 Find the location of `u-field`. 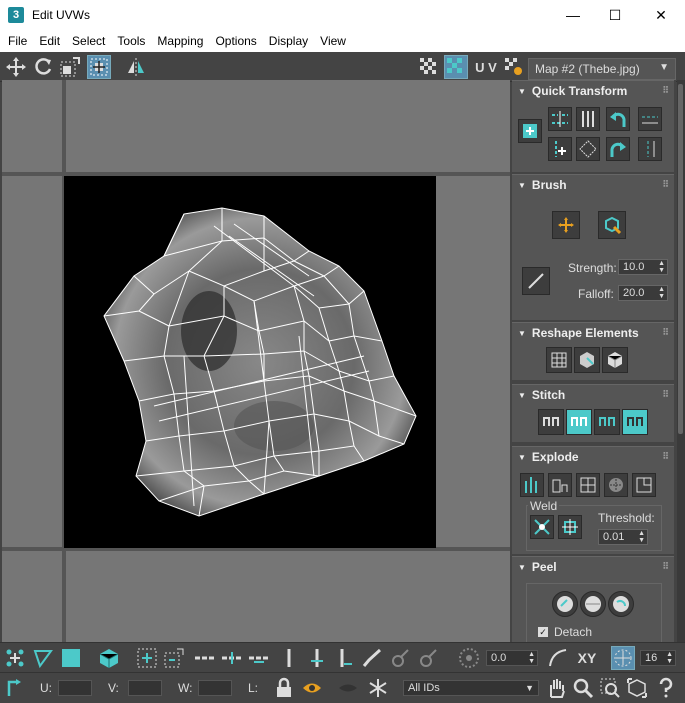

u-field is located at coordinates (75, 688).